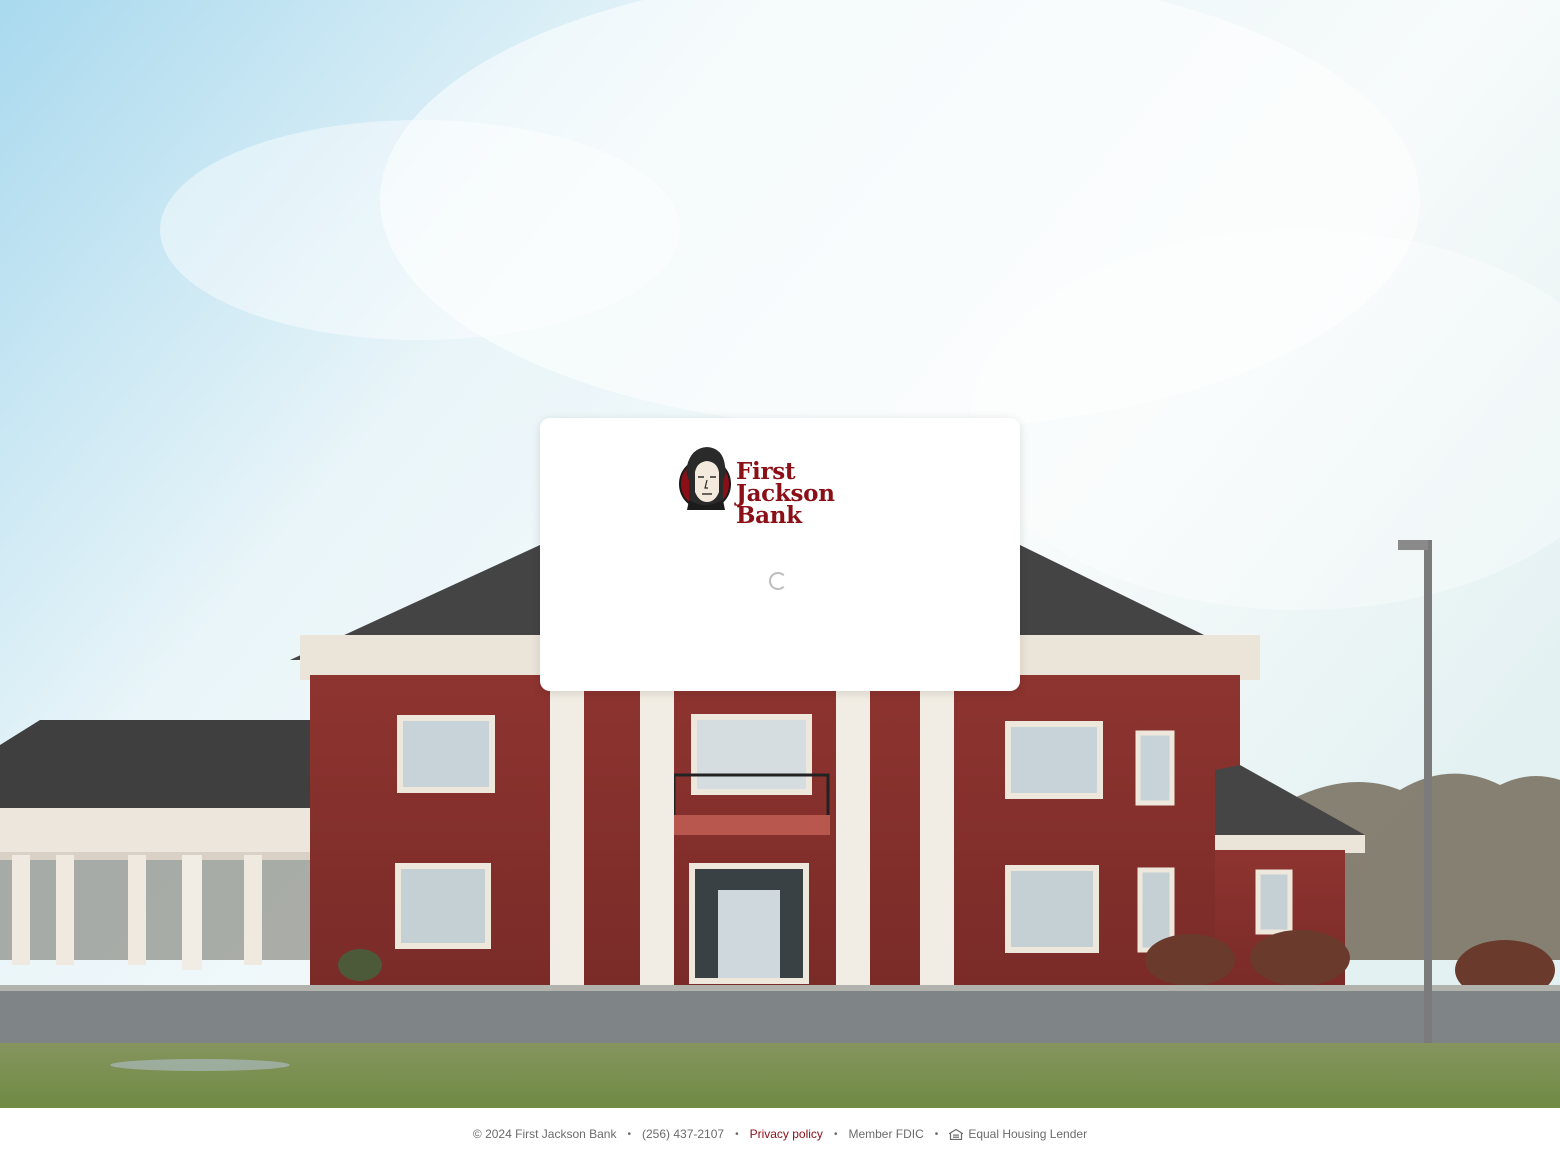 This screenshot has height=1160, width=1560. Describe the element at coordinates (786, 1134) in the screenshot. I see `privacy-policy-link: Privacy policy` at that location.